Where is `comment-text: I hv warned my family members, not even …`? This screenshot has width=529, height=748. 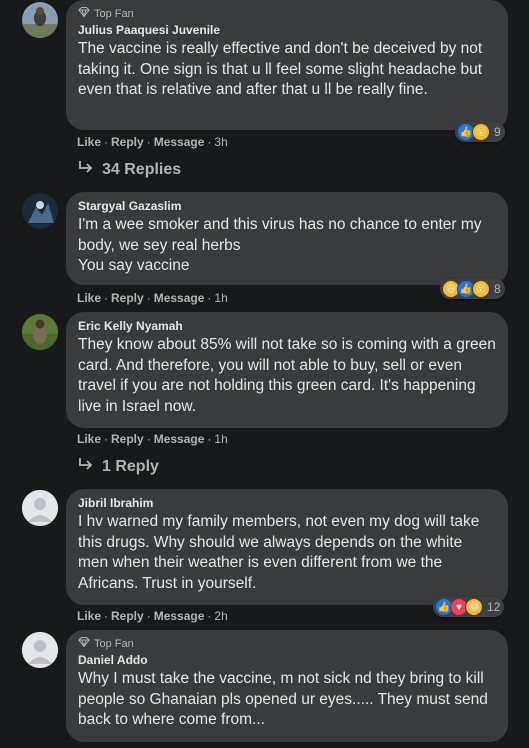 comment-text: I hv warned my family members, not even … is located at coordinates (279, 552).